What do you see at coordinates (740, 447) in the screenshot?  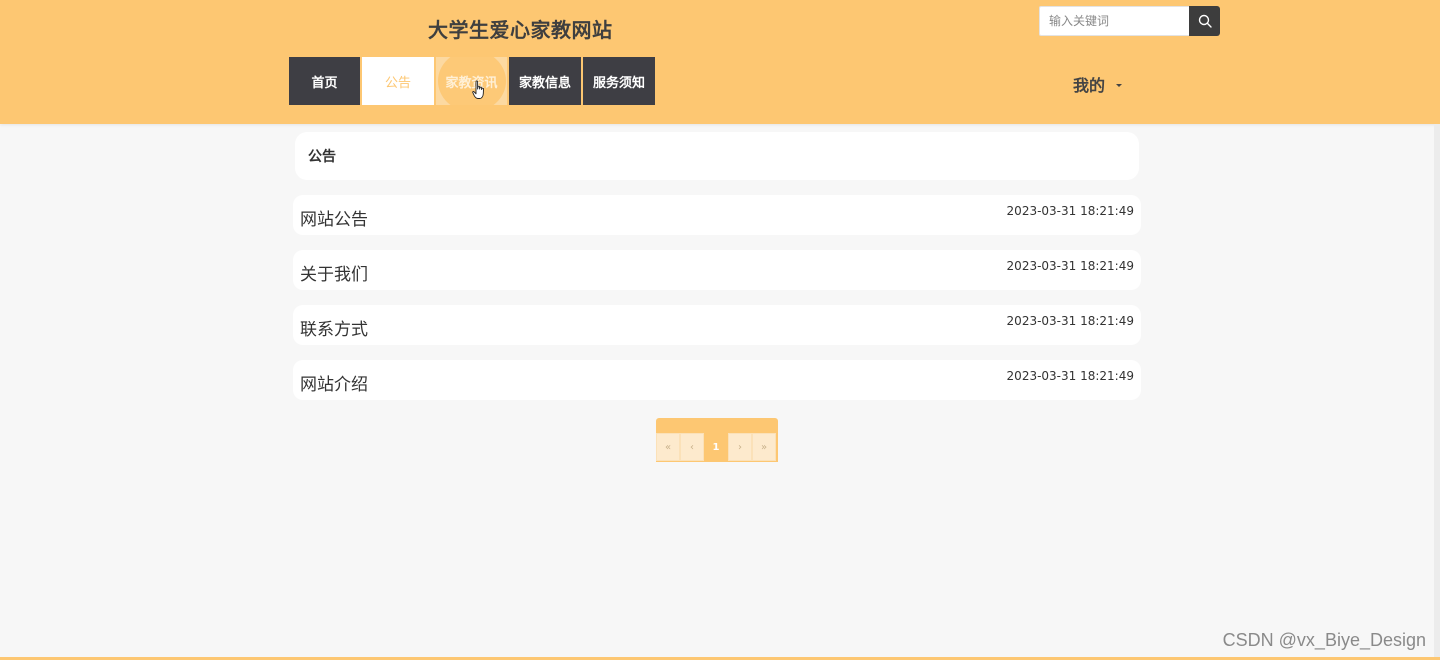 I see `next-page-button: ›` at bounding box center [740, 447].